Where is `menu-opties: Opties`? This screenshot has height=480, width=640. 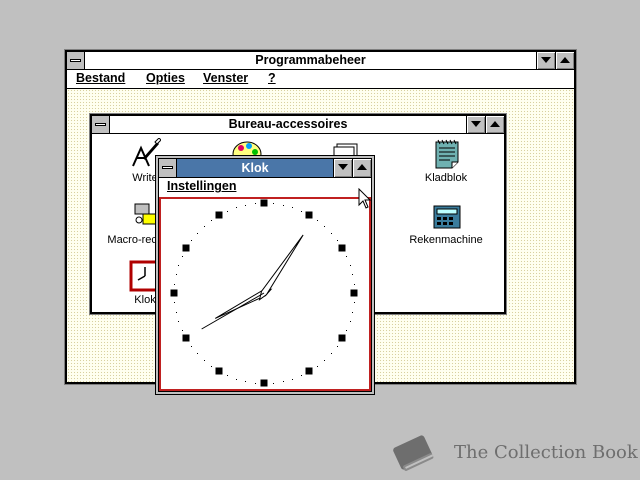 menu-opties: Opties is located at coordinates (165, 78).